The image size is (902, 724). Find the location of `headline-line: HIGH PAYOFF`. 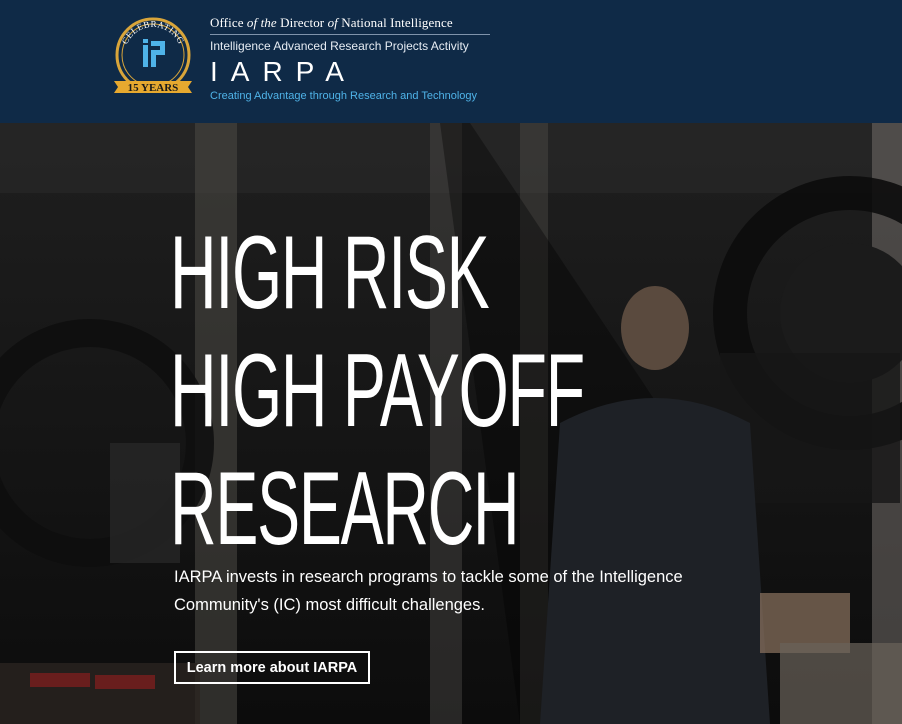

headline-line: HIGH PAYOFF is located at coordinates (377, 391).